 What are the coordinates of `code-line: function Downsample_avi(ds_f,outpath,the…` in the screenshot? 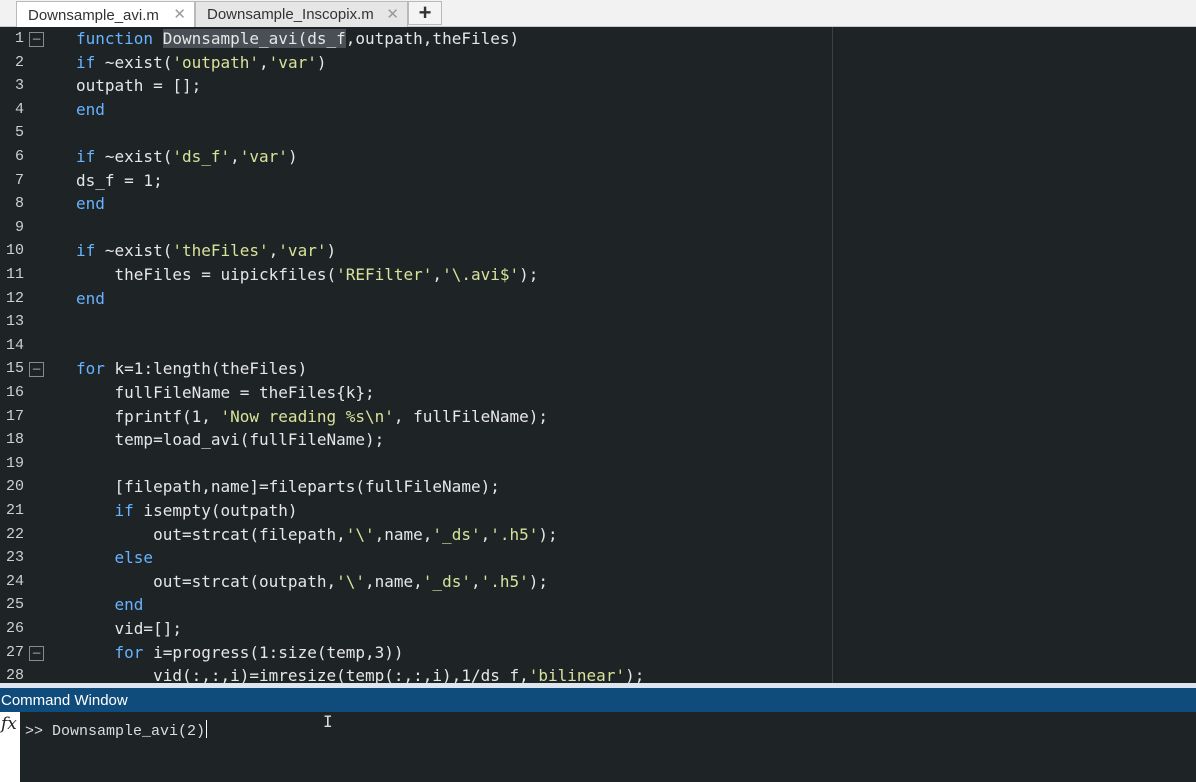 It's located at (297, 38).